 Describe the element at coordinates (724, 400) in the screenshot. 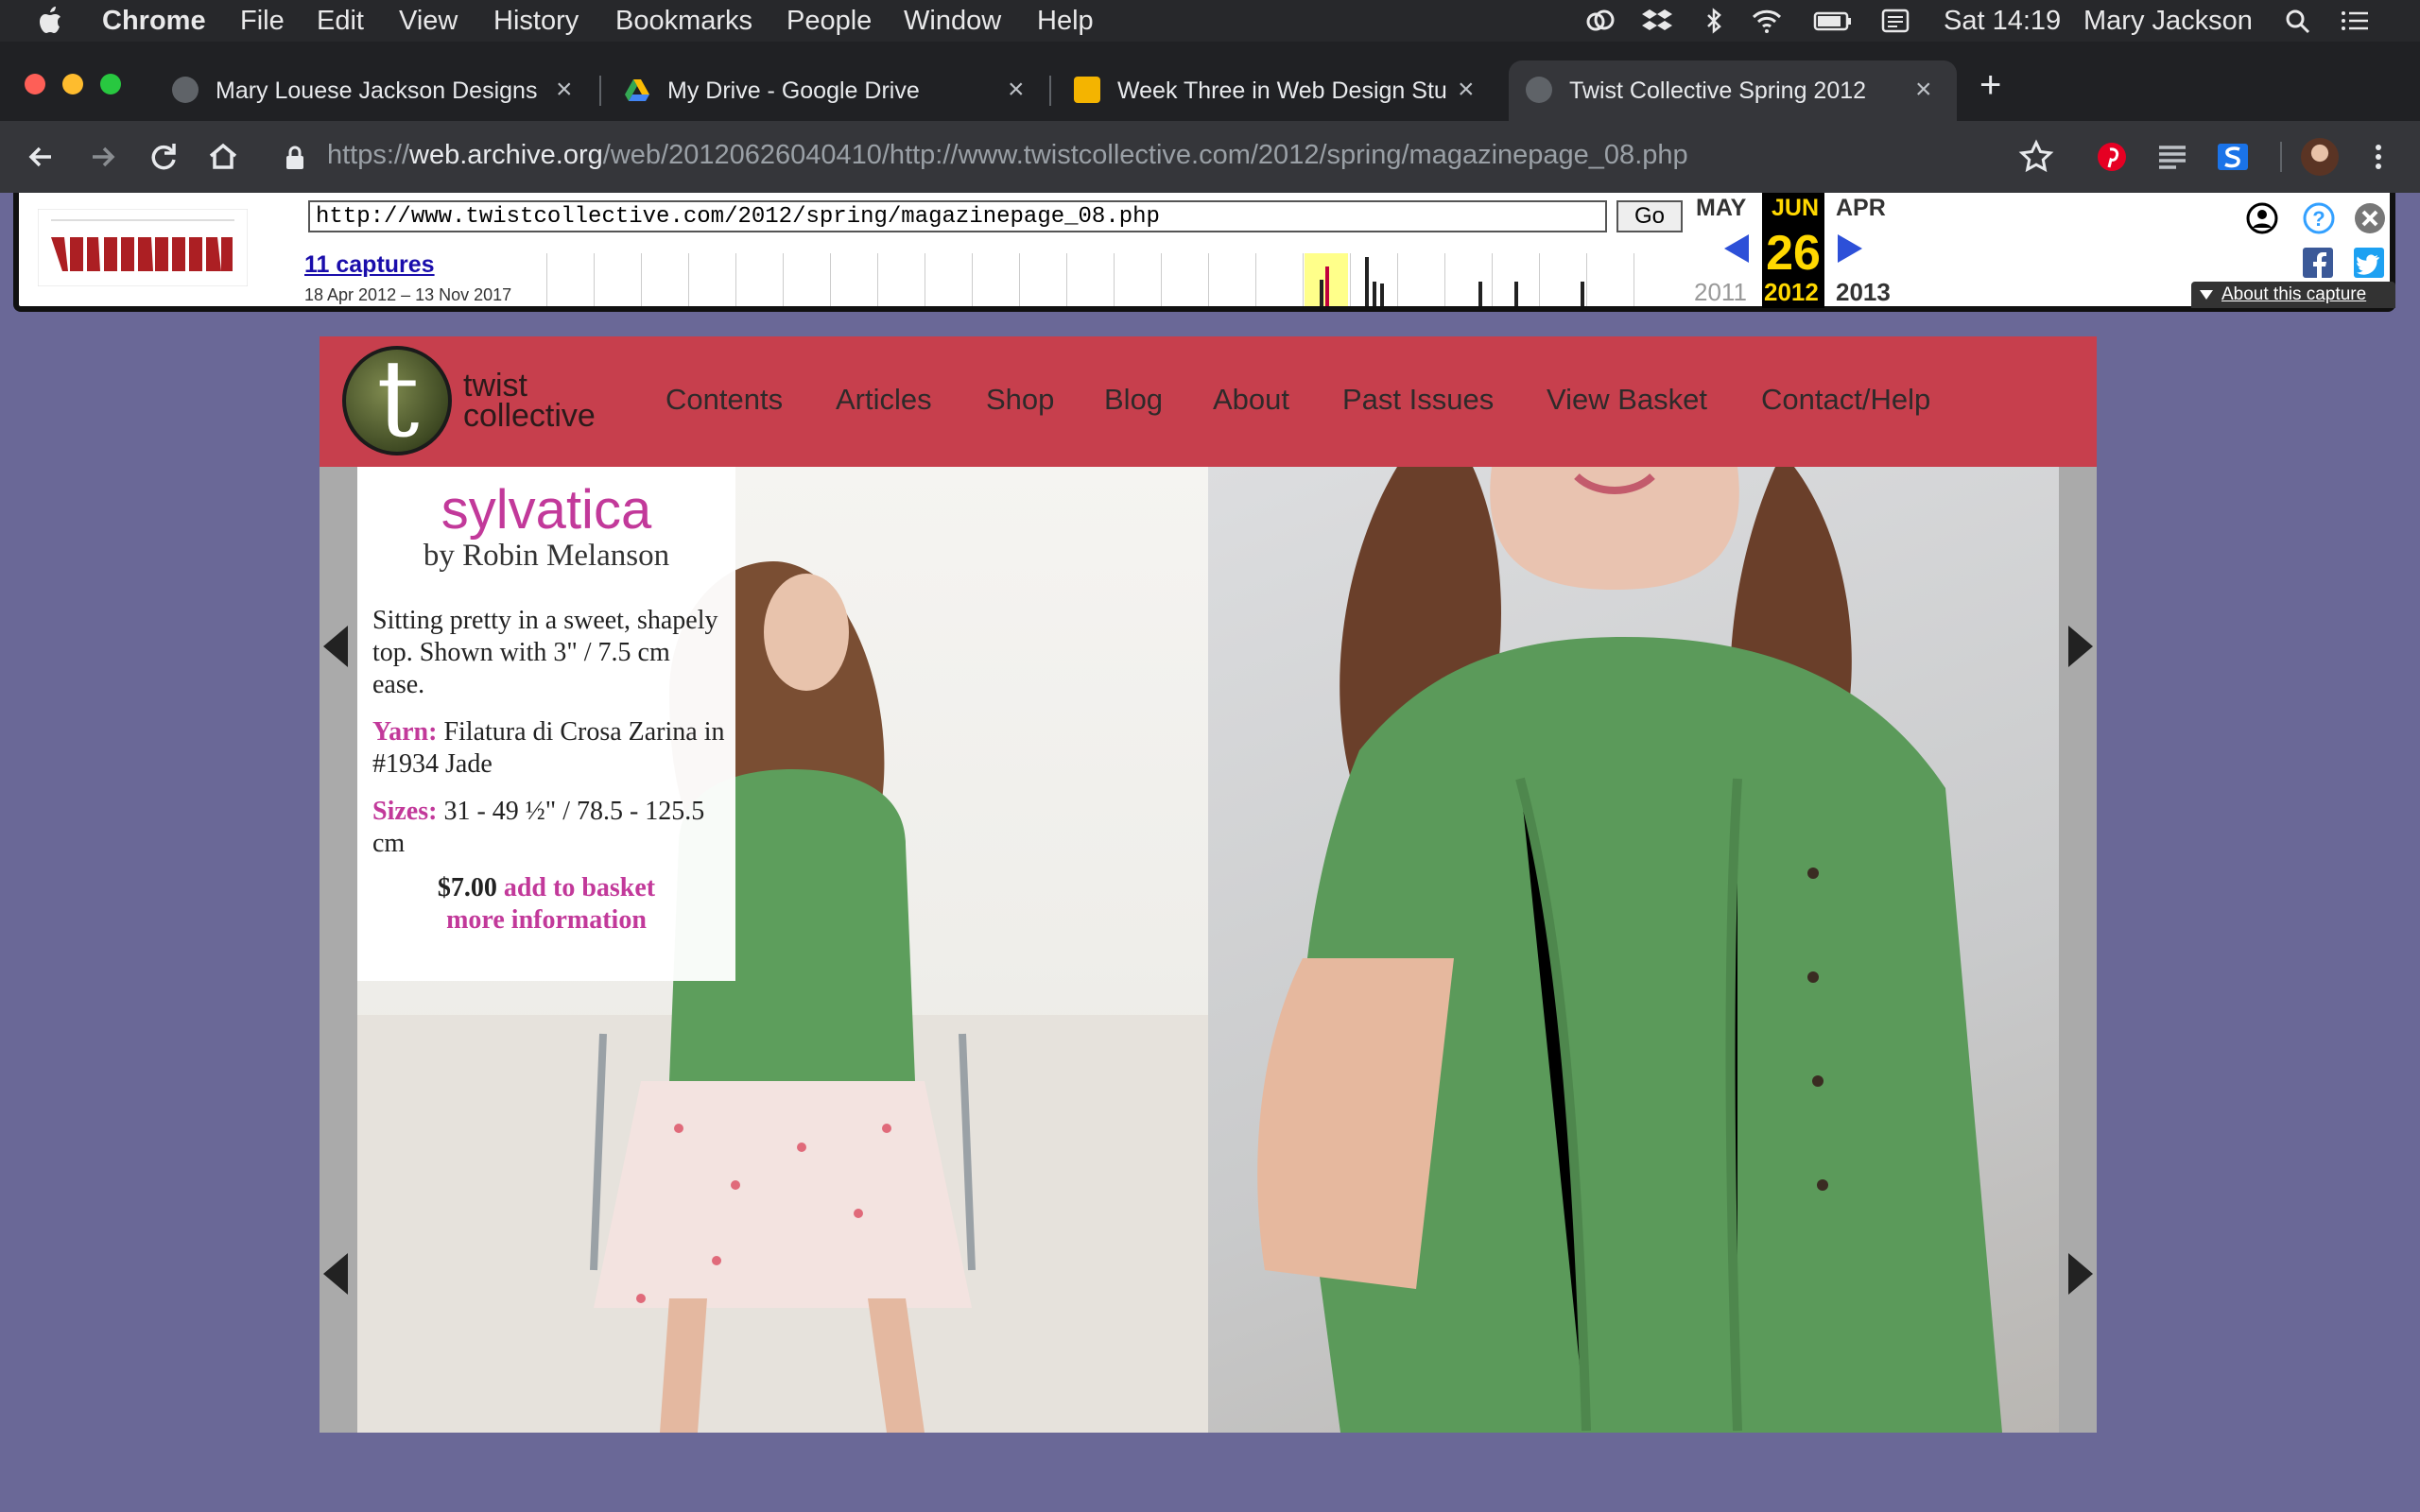

I see `nav-contents: Contents` at that location.